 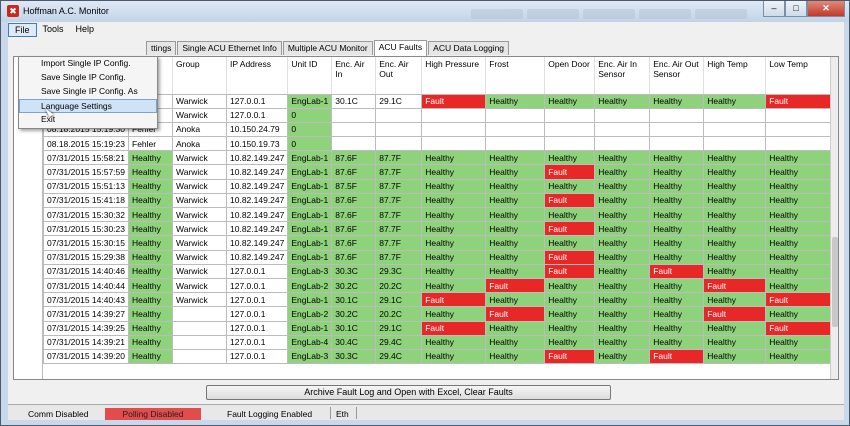 What do you see at coordinates (354, 101) in the screenshot?
I see `table-cell: 30.1C` at bounding box center [354, 101].